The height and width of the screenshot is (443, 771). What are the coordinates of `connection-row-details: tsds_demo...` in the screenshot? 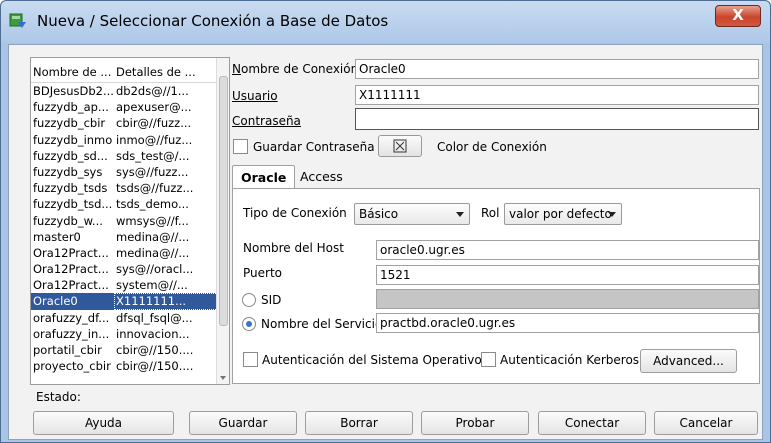 It's located at (152, 204).